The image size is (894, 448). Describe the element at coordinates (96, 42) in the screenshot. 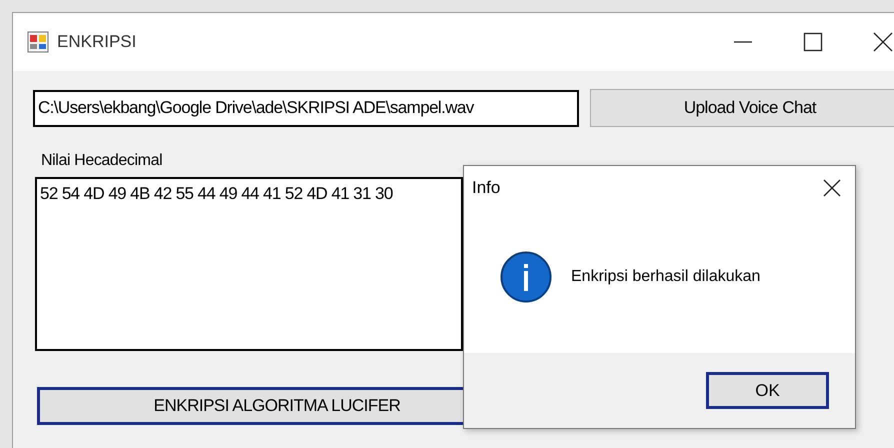

I see `window-title: ENKRIPSI` at that location.